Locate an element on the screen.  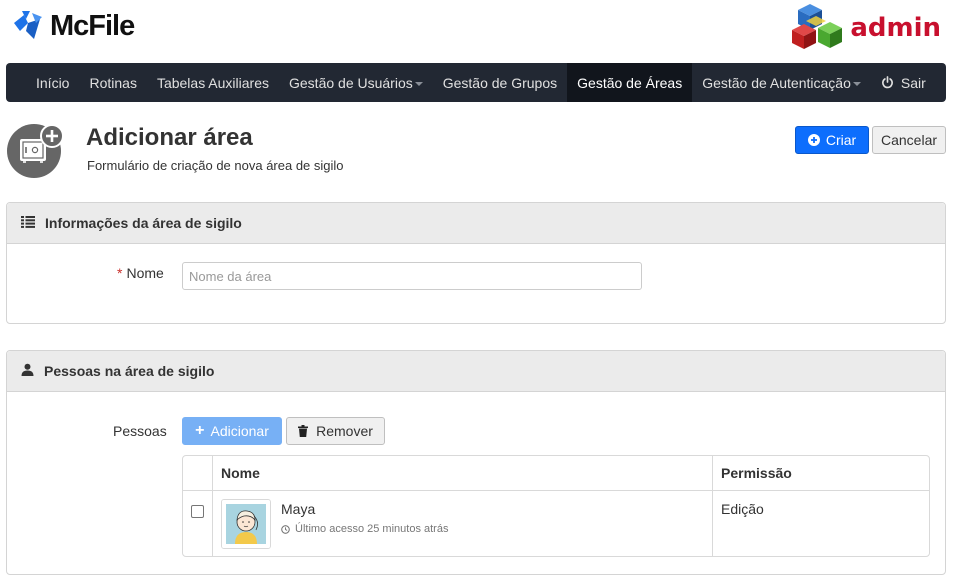
required-mark: * is located at coordinates (120, 273).